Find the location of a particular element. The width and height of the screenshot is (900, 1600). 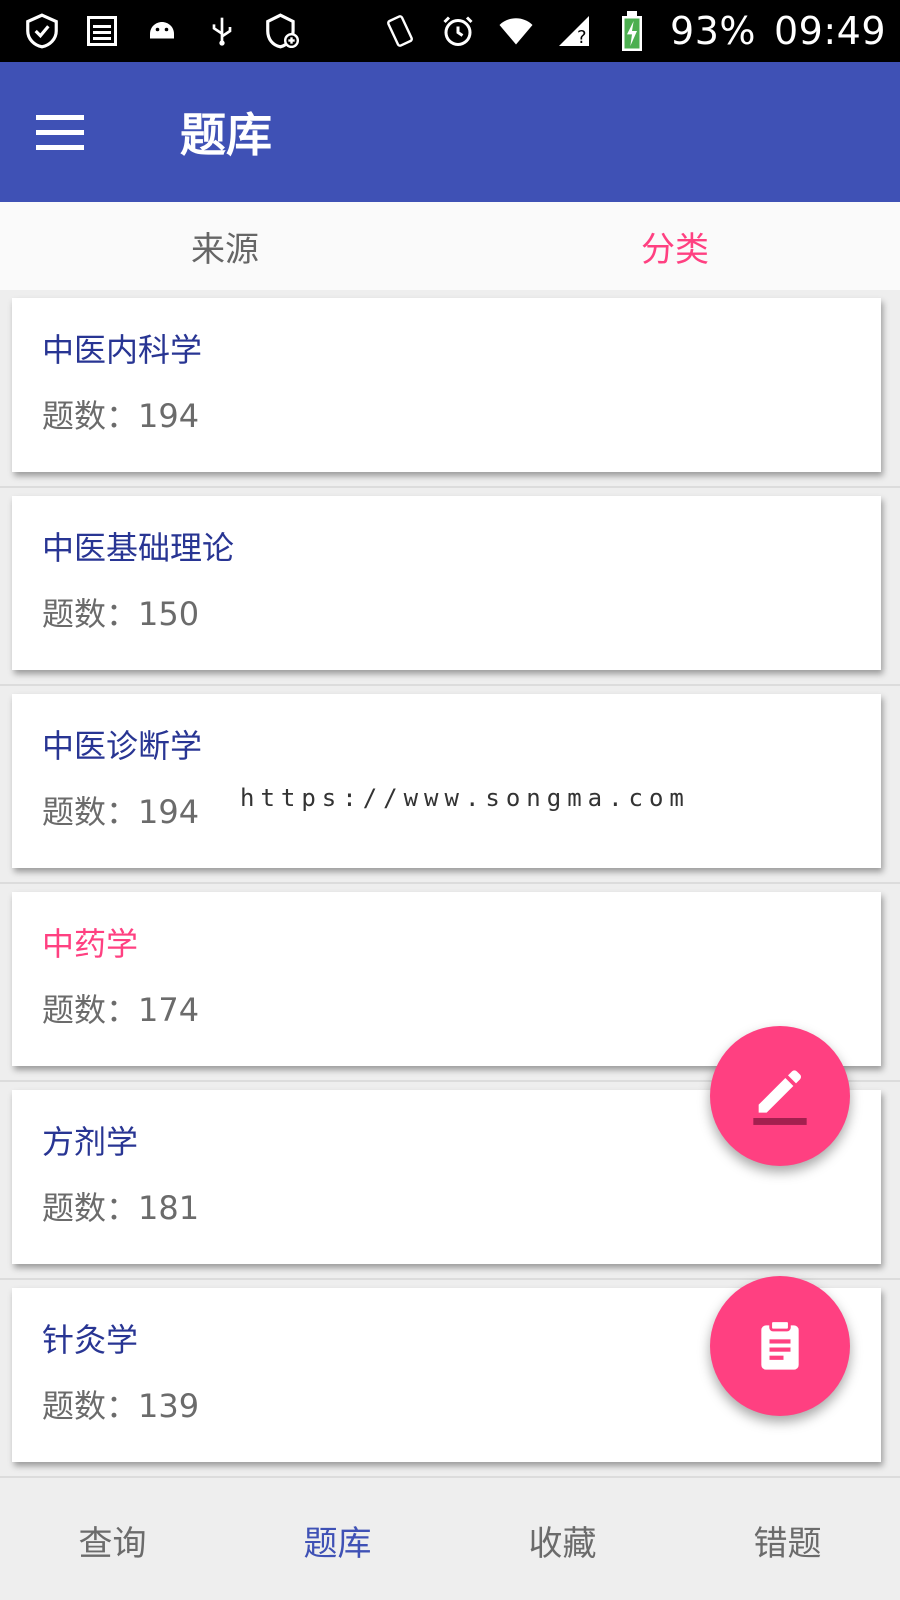

menu-icon is located at coordinates (71, 132).